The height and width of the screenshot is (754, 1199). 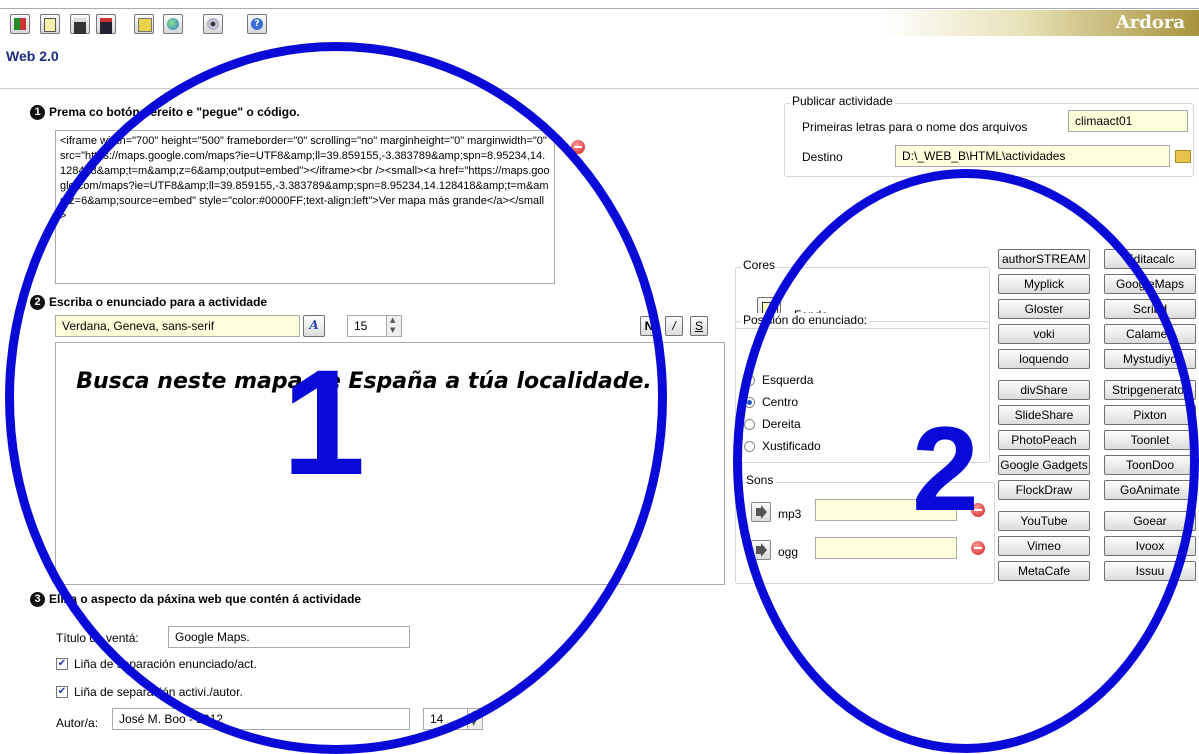 What do you see at coordinates (32, 56) in the screenshot?
I see `page-title: Web 2.0` at bounding box center [32, 56].